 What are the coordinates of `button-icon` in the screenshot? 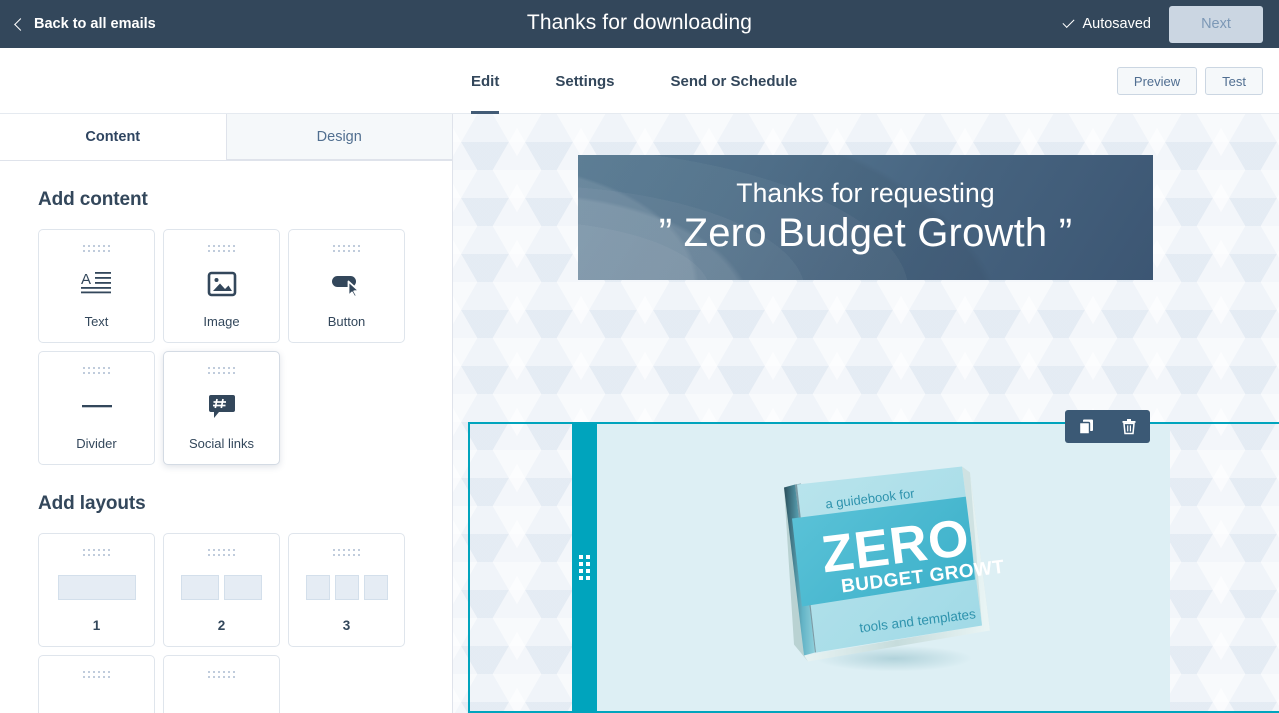 It's located at (346, 283).